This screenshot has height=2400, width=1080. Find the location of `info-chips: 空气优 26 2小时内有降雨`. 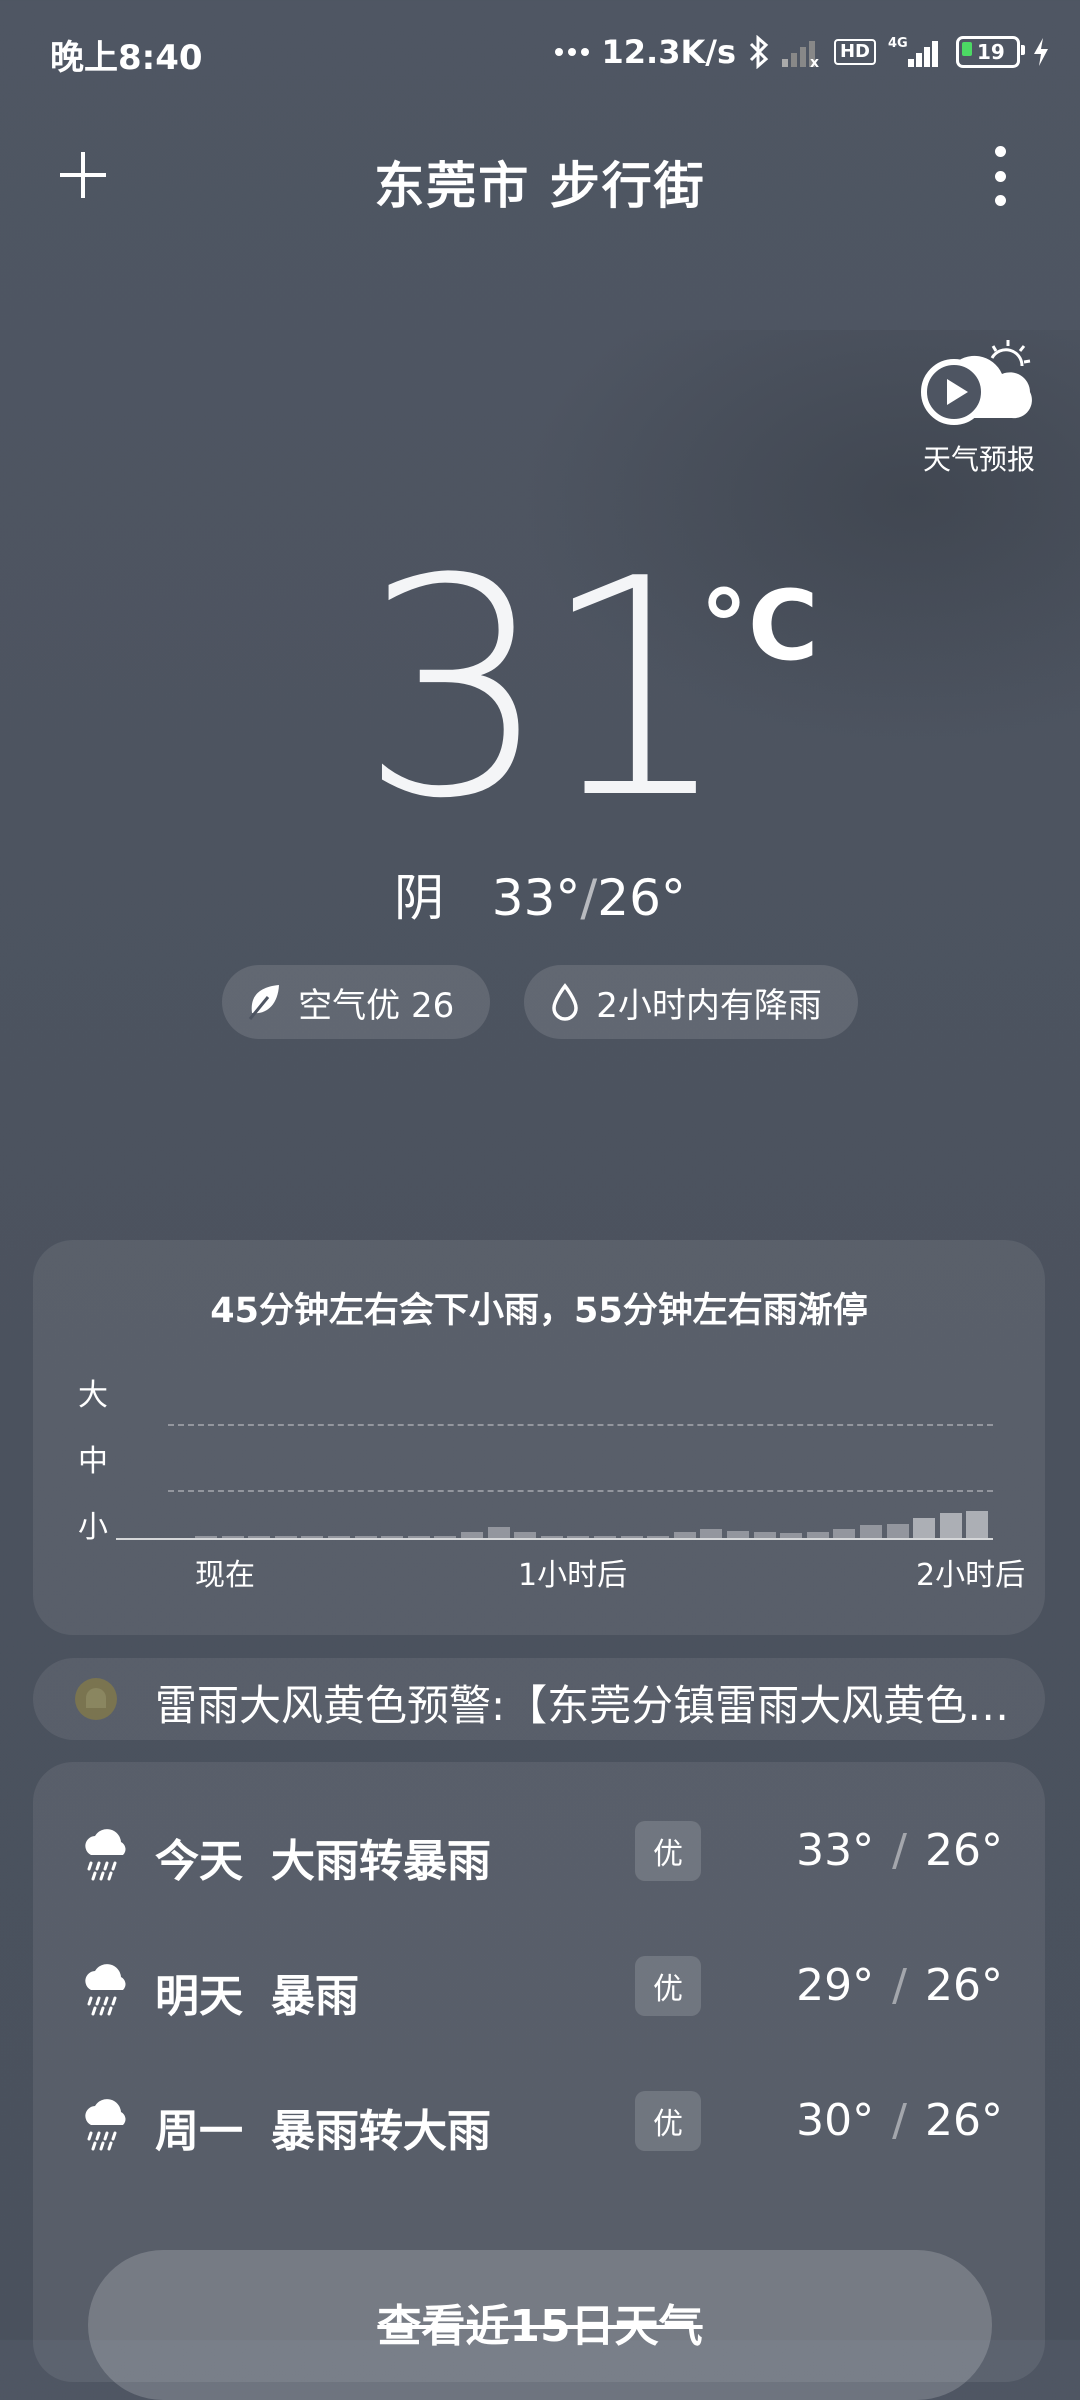

info-chips: 空气优 26 2小时内有降雨 is located at coordinates (540, 1002).